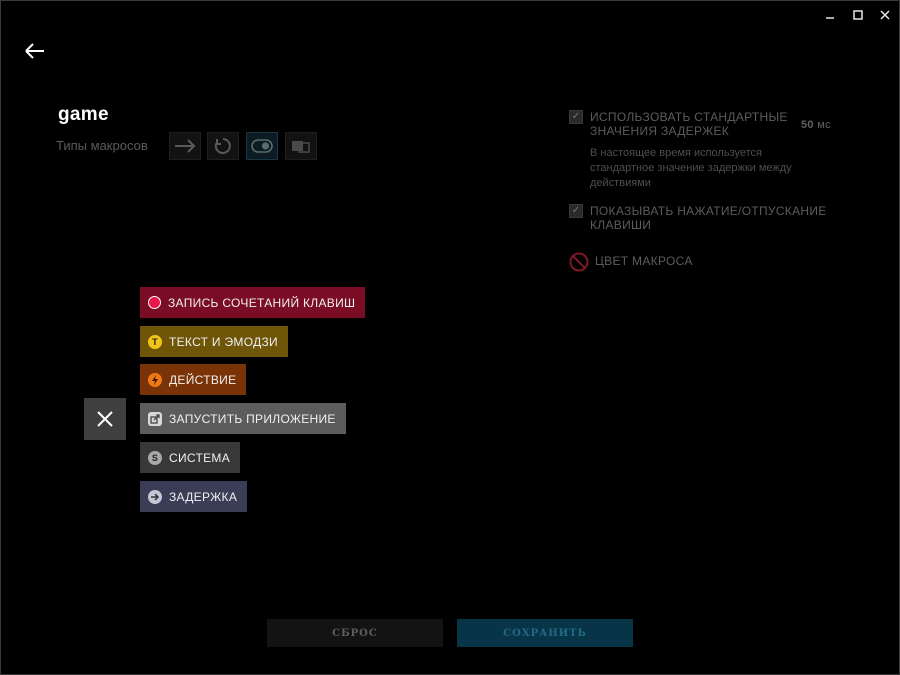 Image resolution: width=900 pixels, height=675 pixels. What do you see at coordinates (644, 261) in the screenshot?
I see `macro-color-label: ЦВЕТ МАКРОСА` at bounding box center [644, 261].